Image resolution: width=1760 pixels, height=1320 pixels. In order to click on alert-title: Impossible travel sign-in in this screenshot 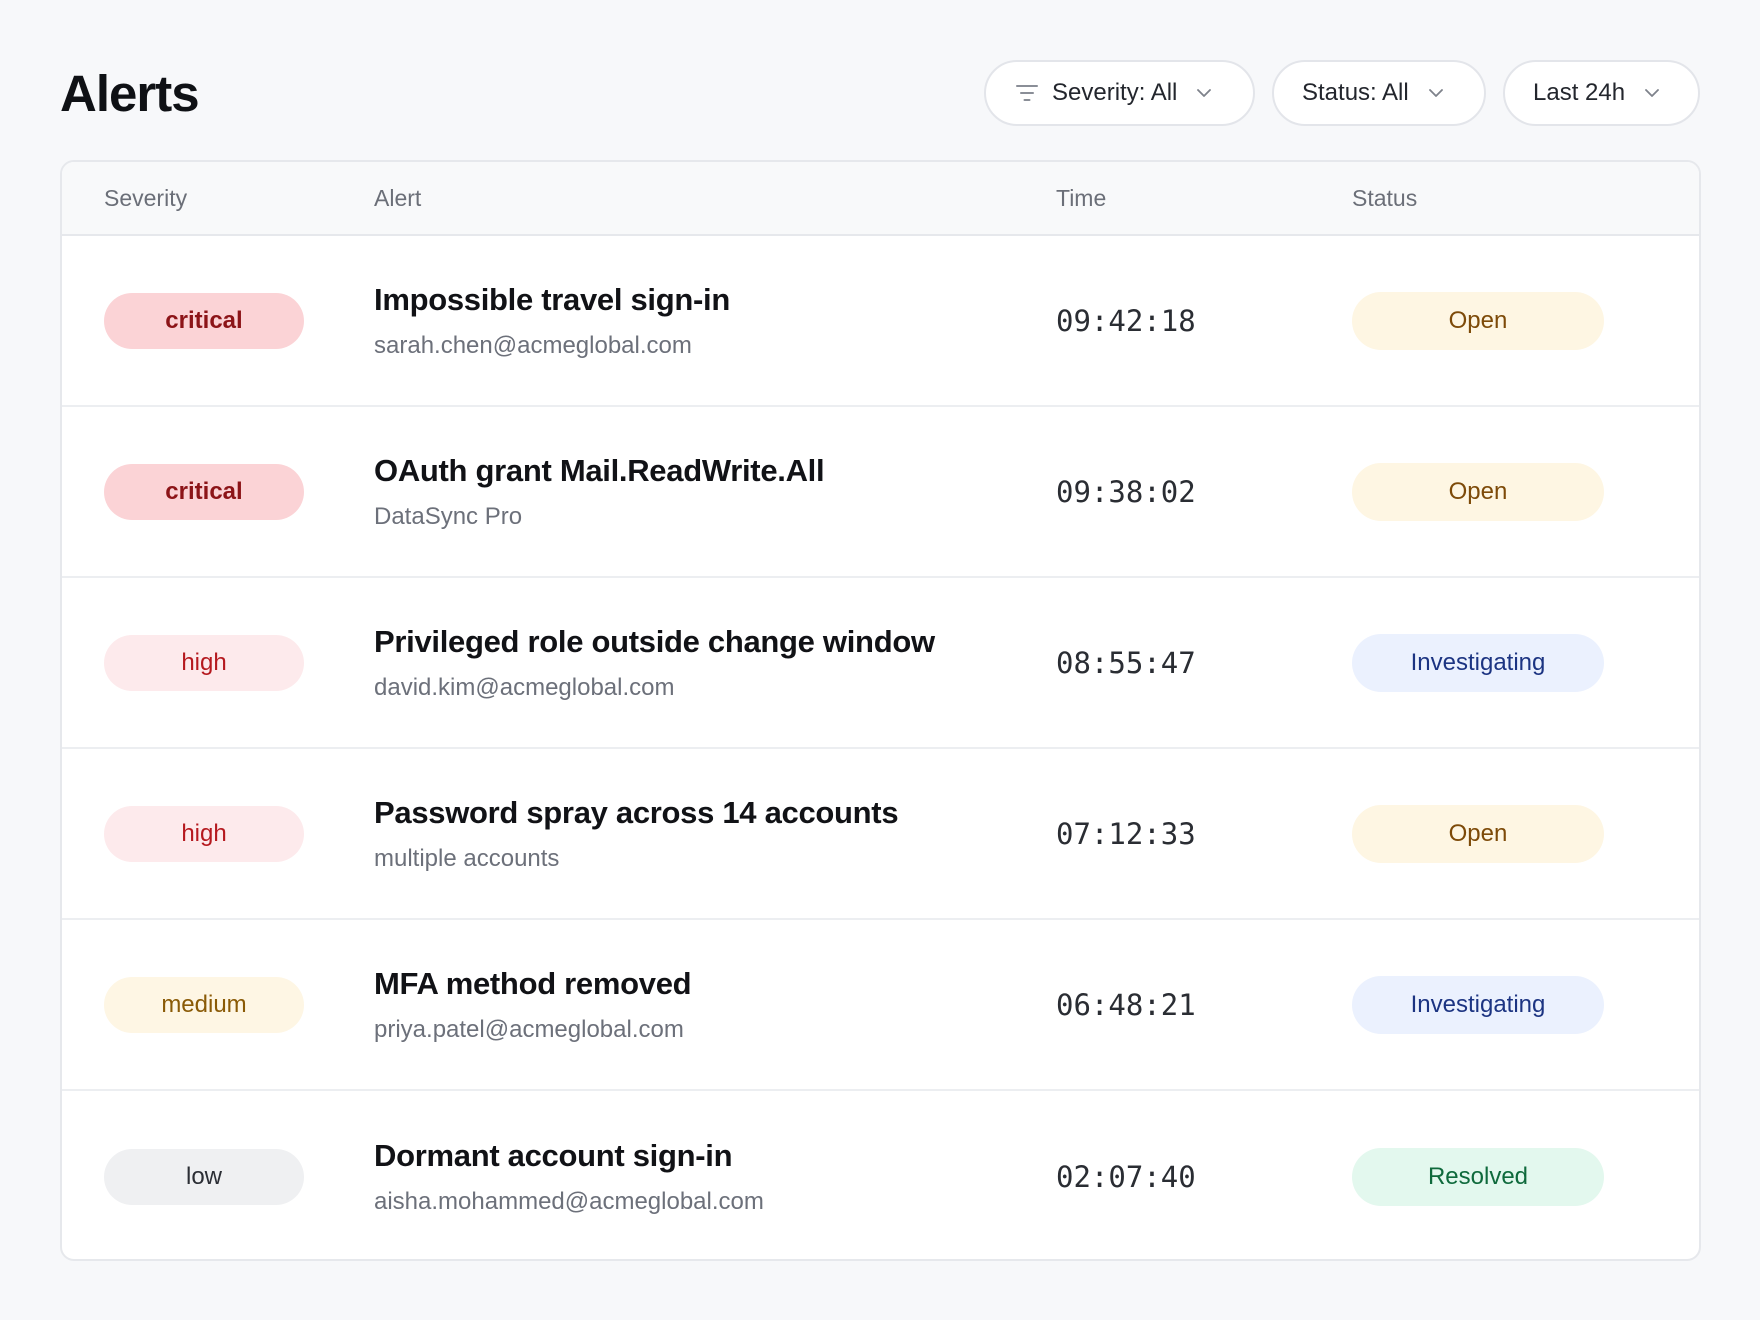, I will do `click(552, 300)`.